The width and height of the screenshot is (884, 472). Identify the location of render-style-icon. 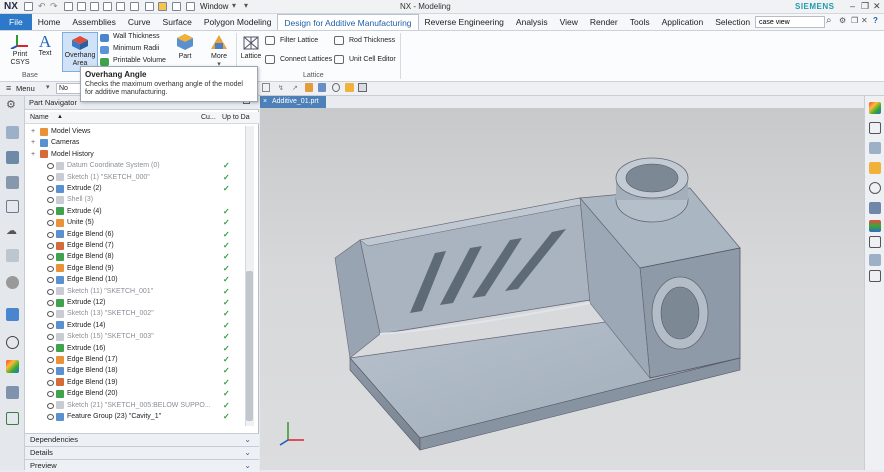
(875, 168).